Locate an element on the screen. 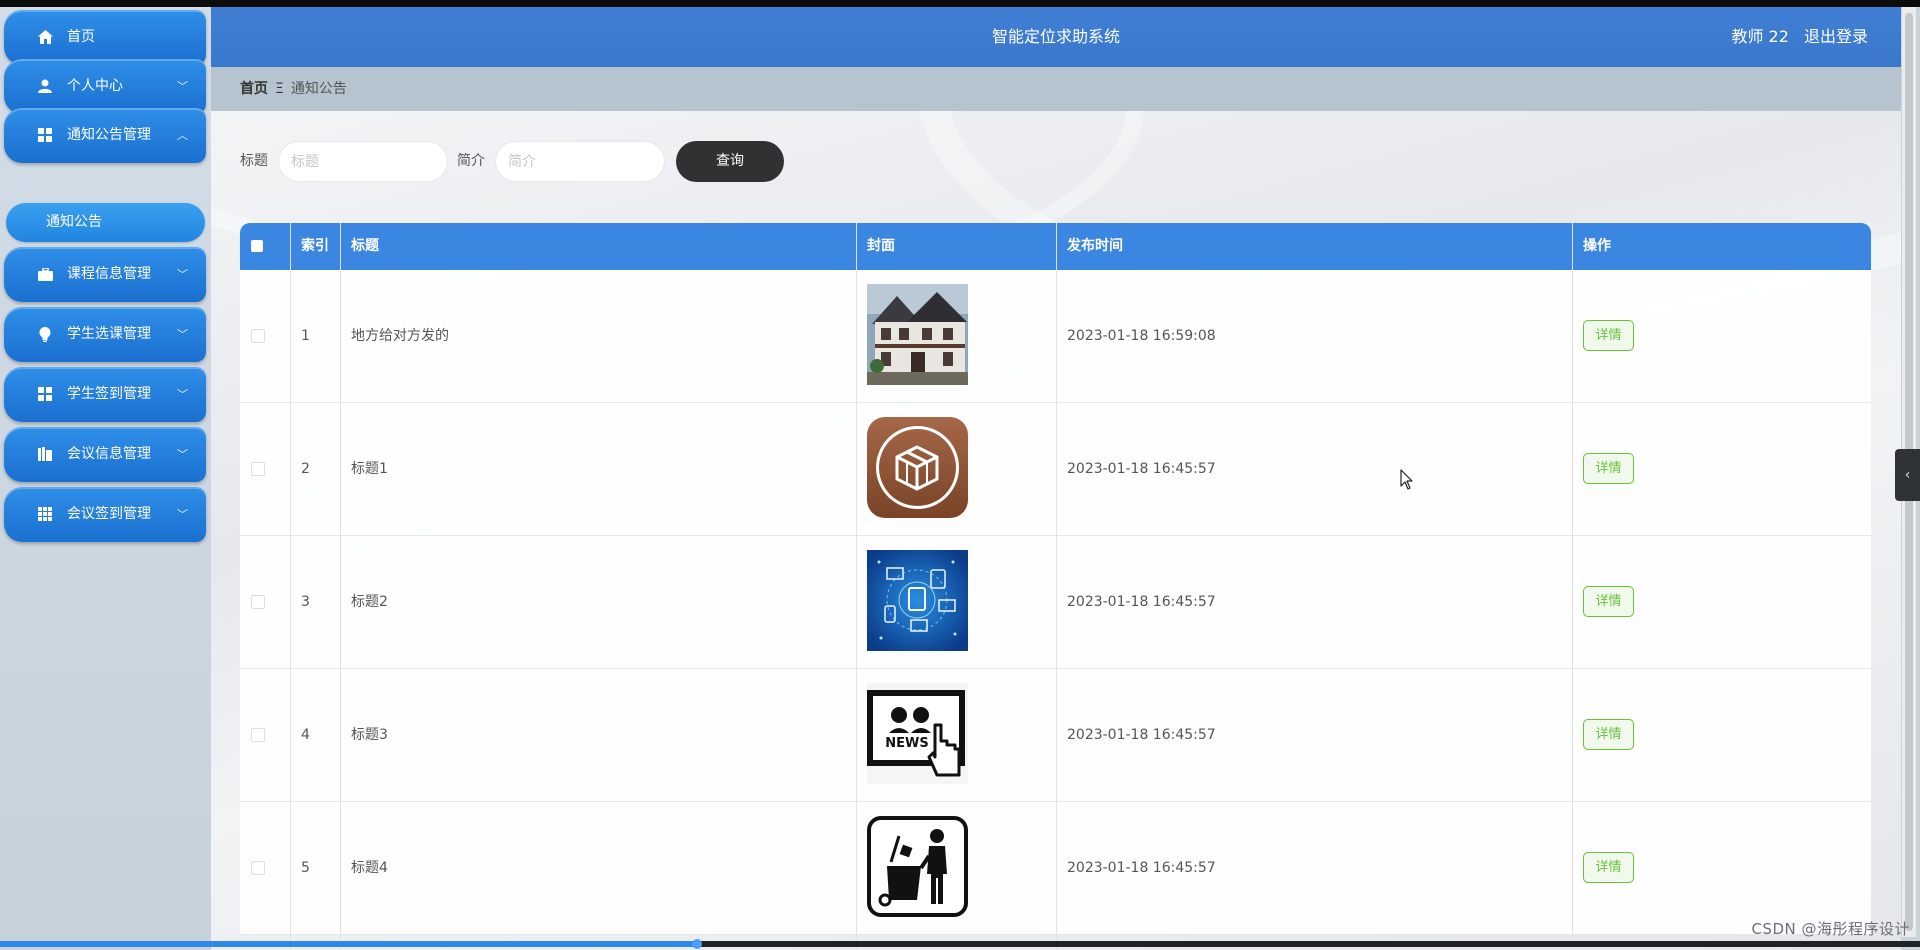  sidebar-item-meeting-checkin: 会议签到管理 ﹀ is located at coordinates (105, 514).